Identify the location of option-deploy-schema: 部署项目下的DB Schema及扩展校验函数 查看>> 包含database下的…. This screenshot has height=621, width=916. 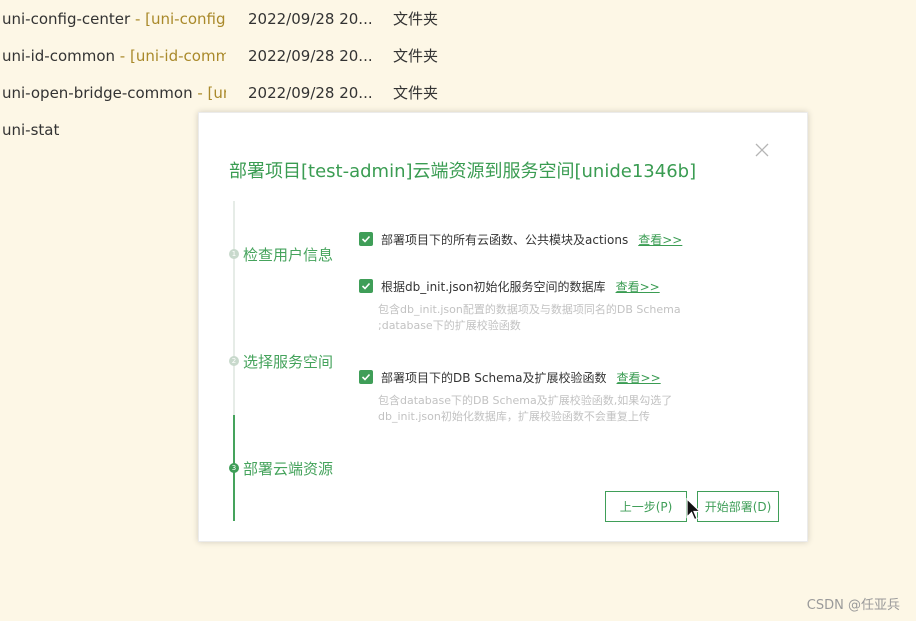
(515, 396).